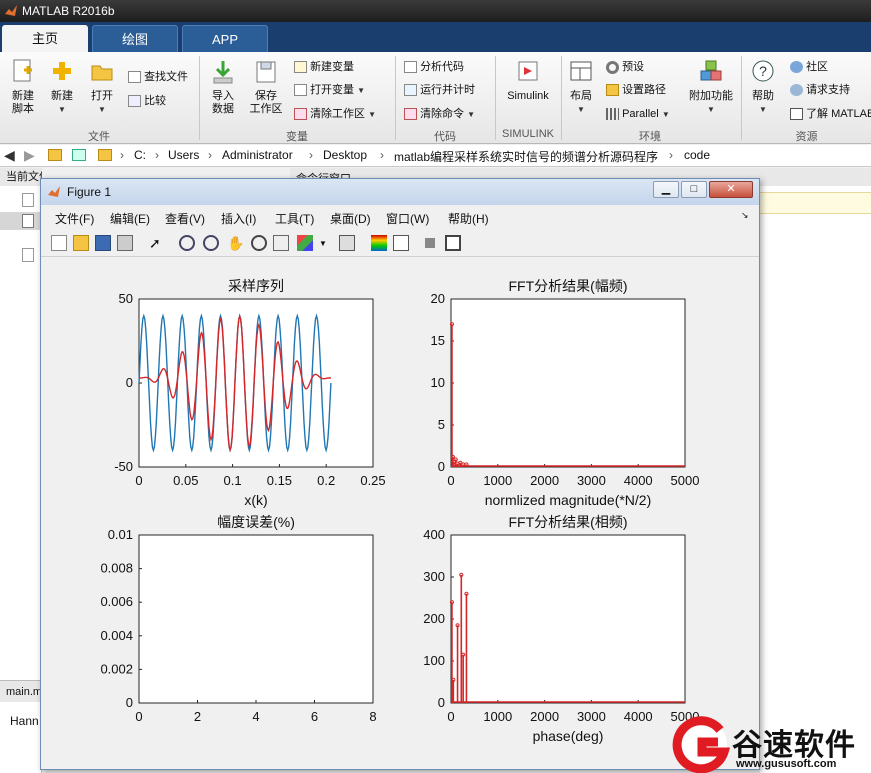 The image size is (871, 773). I want to click on menu-edit: 编辑(E), so click(130, 218).